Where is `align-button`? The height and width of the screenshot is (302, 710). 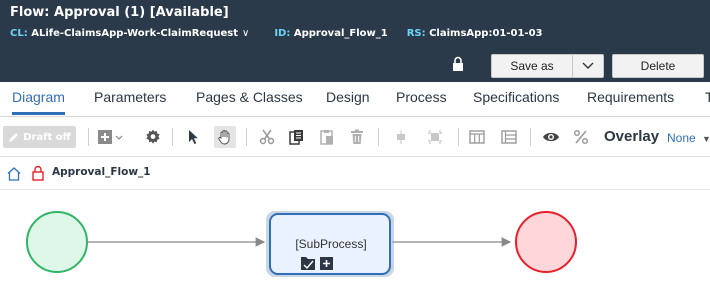
align-button is located at coordinates (401, 137).